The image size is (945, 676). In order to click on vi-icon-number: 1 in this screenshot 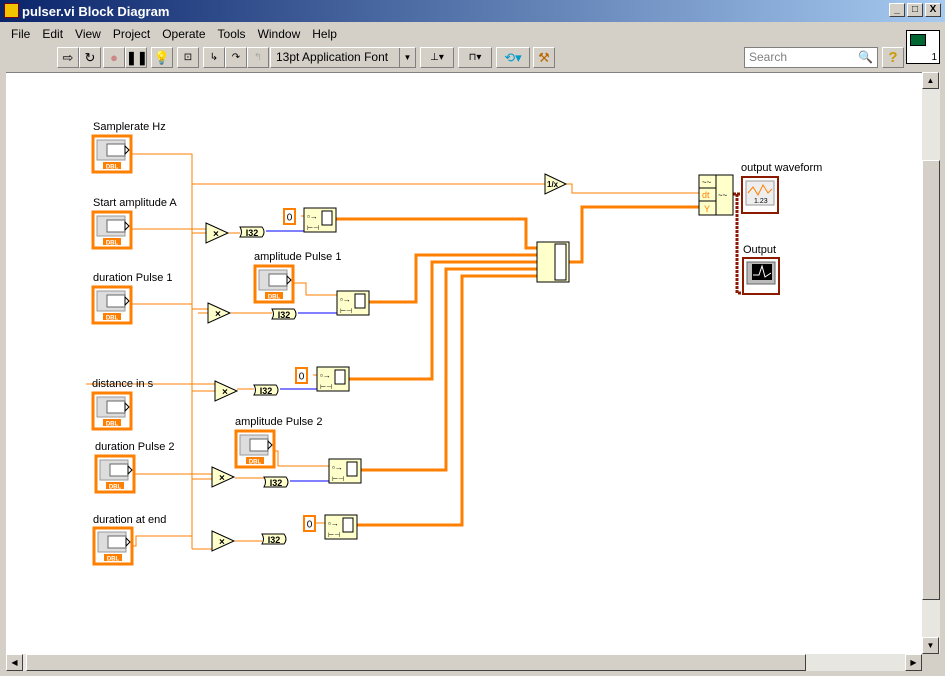, I will do `click(934, 57)`.